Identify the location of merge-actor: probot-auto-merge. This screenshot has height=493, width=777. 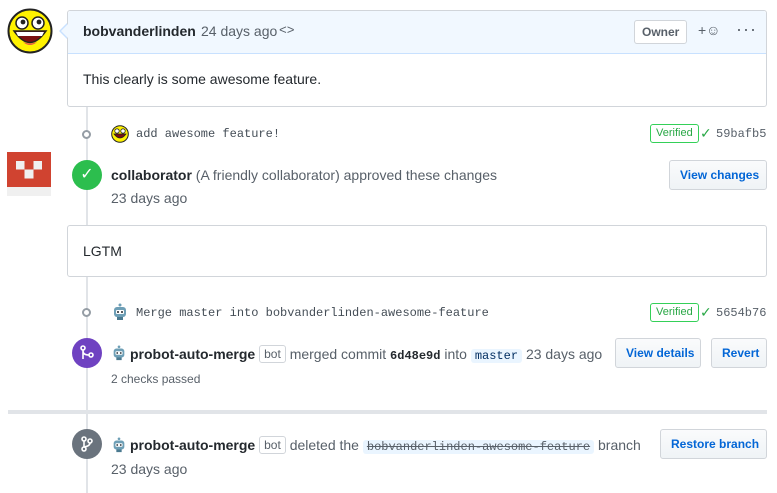
(192, 354).